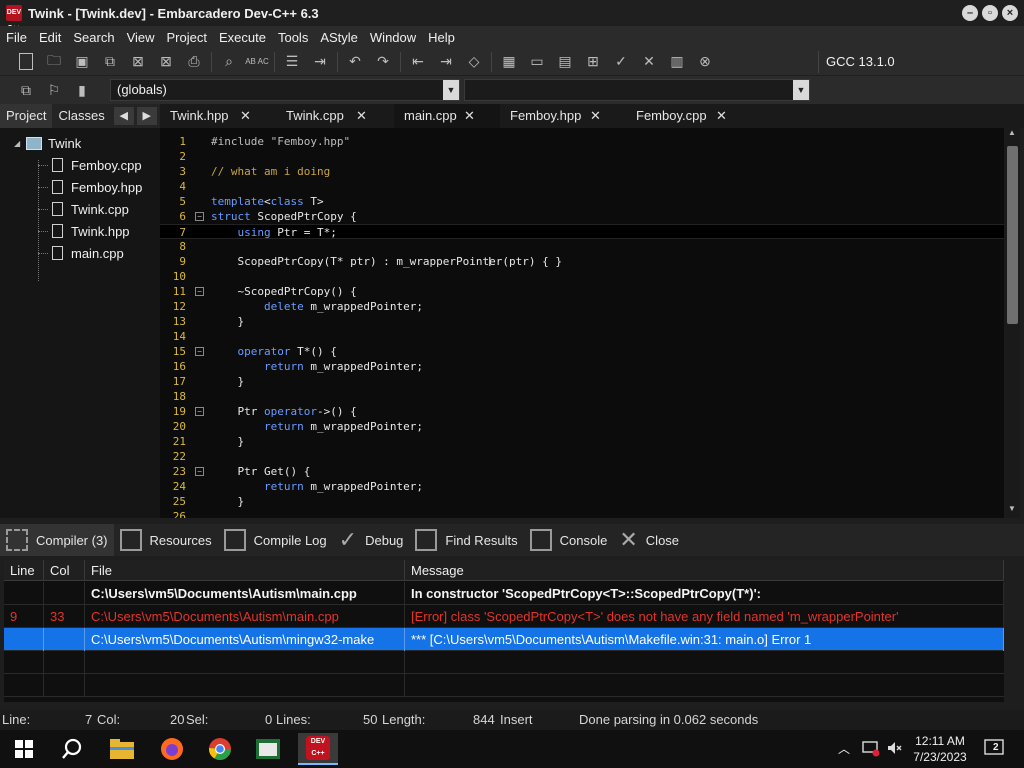 The height and width of the screenshot is (768, 1024). What do you see at coordinates (582, 201) in the screenshot?
I see `code-line: 5 template<class T>` at bounding box center [582, 201].